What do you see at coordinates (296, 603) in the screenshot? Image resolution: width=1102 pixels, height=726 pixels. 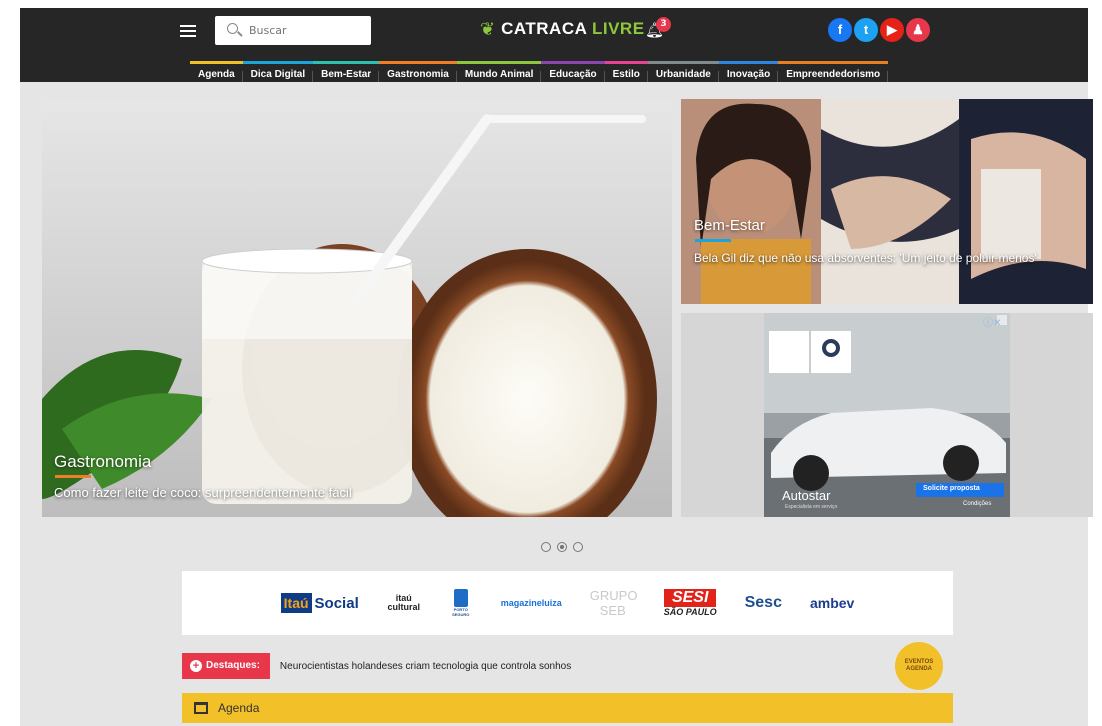 I see `sponsor-itau-badge: Itaú` at bounding box center [296, 603].